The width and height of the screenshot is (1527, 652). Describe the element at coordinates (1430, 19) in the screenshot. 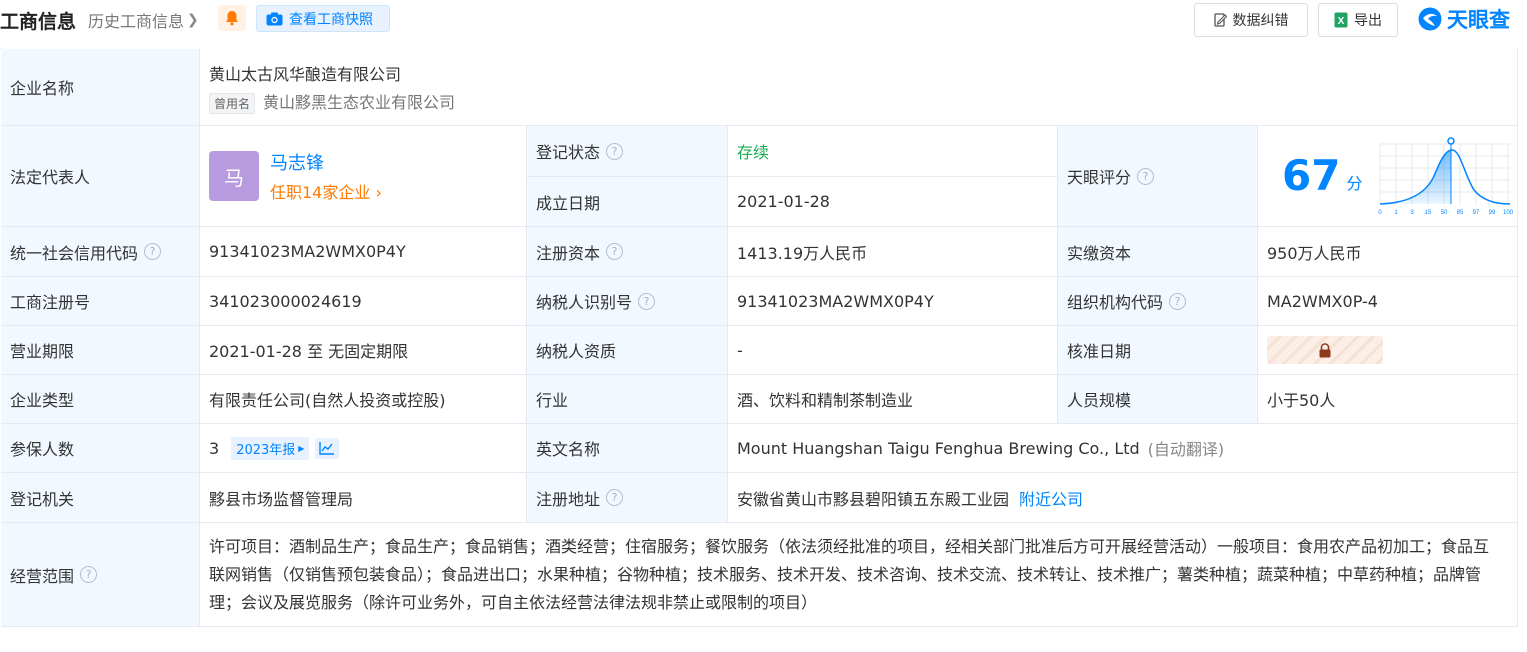

I see `tianyancha-logo-icon` at that location.